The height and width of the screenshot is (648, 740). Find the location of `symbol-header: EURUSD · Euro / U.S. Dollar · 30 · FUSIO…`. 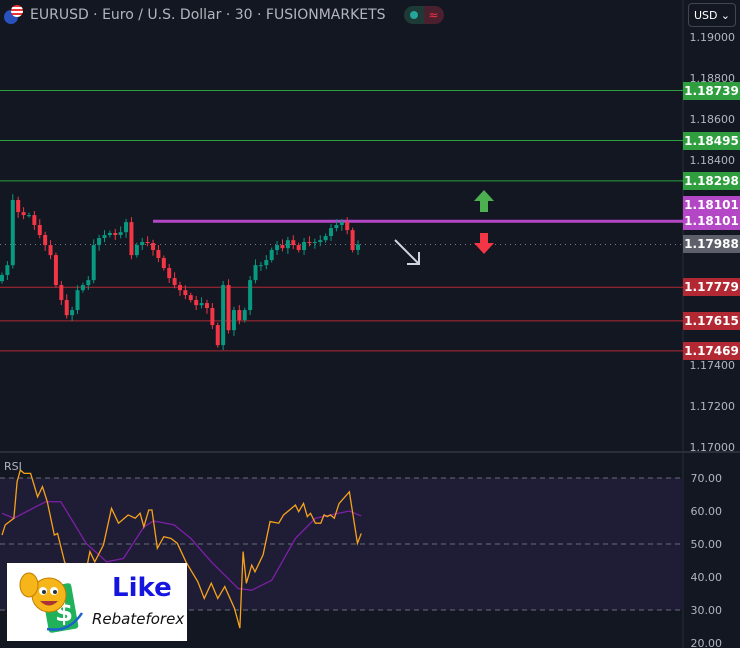

symbol-header: EURUSD · Euro / U.S. Dollar · 30 · FUSIO… is located at coordinates (224, 15).